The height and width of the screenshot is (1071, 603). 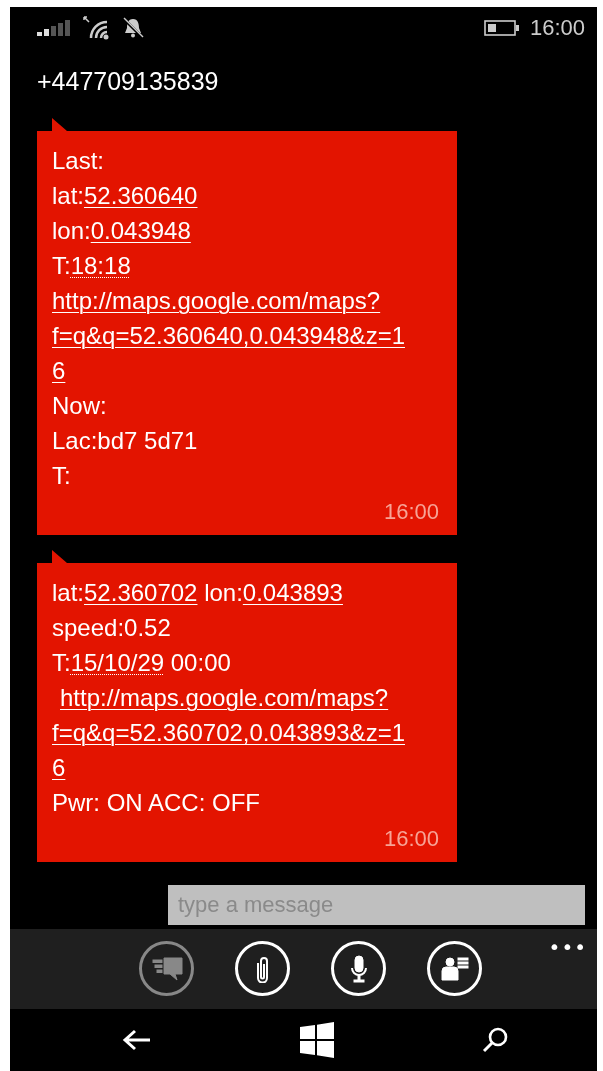 I want to click on message-text: 00:00, so click(x=200, y=662).